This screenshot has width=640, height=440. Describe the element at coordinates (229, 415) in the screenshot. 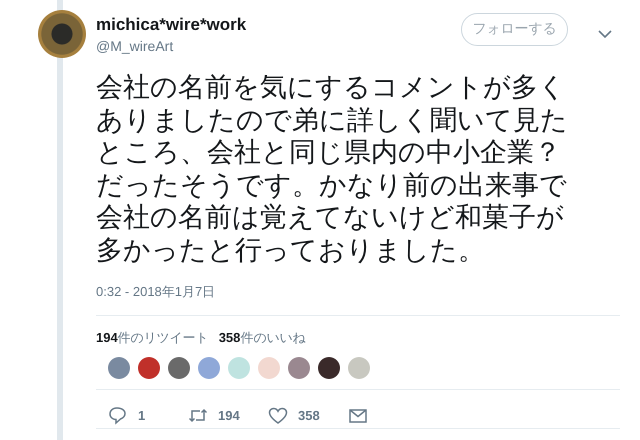

I see `action-count: 194` at that location.